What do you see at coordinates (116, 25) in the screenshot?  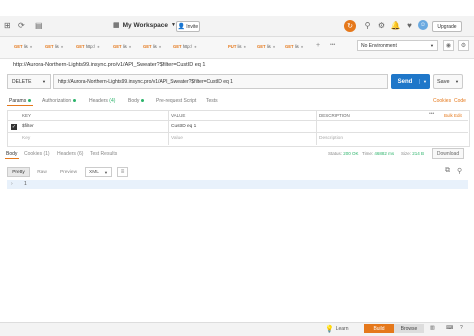 I see `workspace-grid-icon: ▦` at bounding box center [116, 25].